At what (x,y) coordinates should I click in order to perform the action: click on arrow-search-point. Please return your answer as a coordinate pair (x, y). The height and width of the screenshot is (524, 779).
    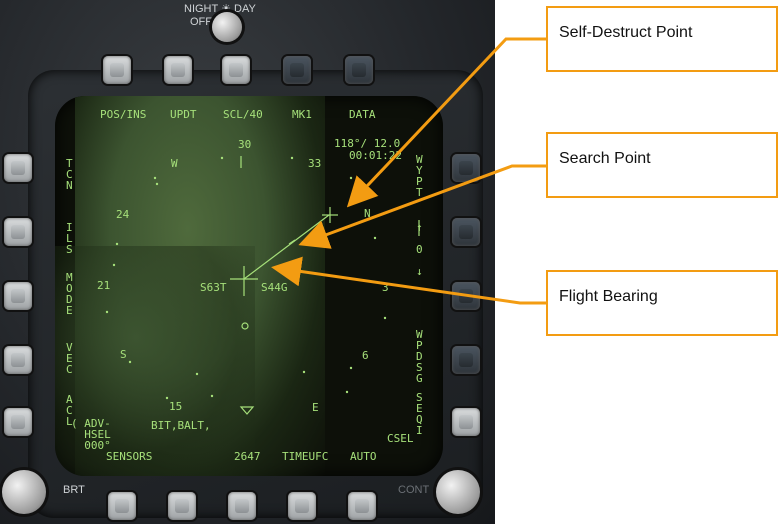
    Looking at the image, I should click on (422, 206).